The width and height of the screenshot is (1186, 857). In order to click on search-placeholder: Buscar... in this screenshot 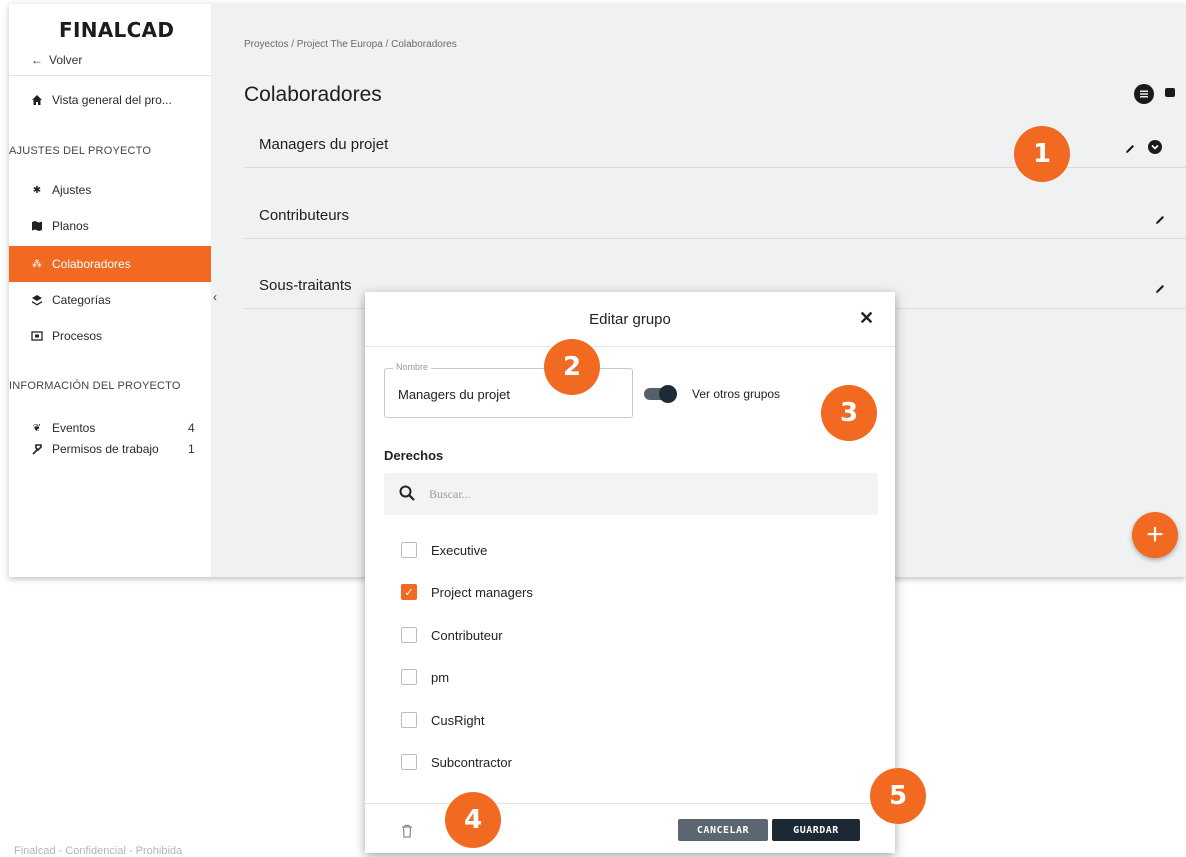, I will do `click(450, 494)`.